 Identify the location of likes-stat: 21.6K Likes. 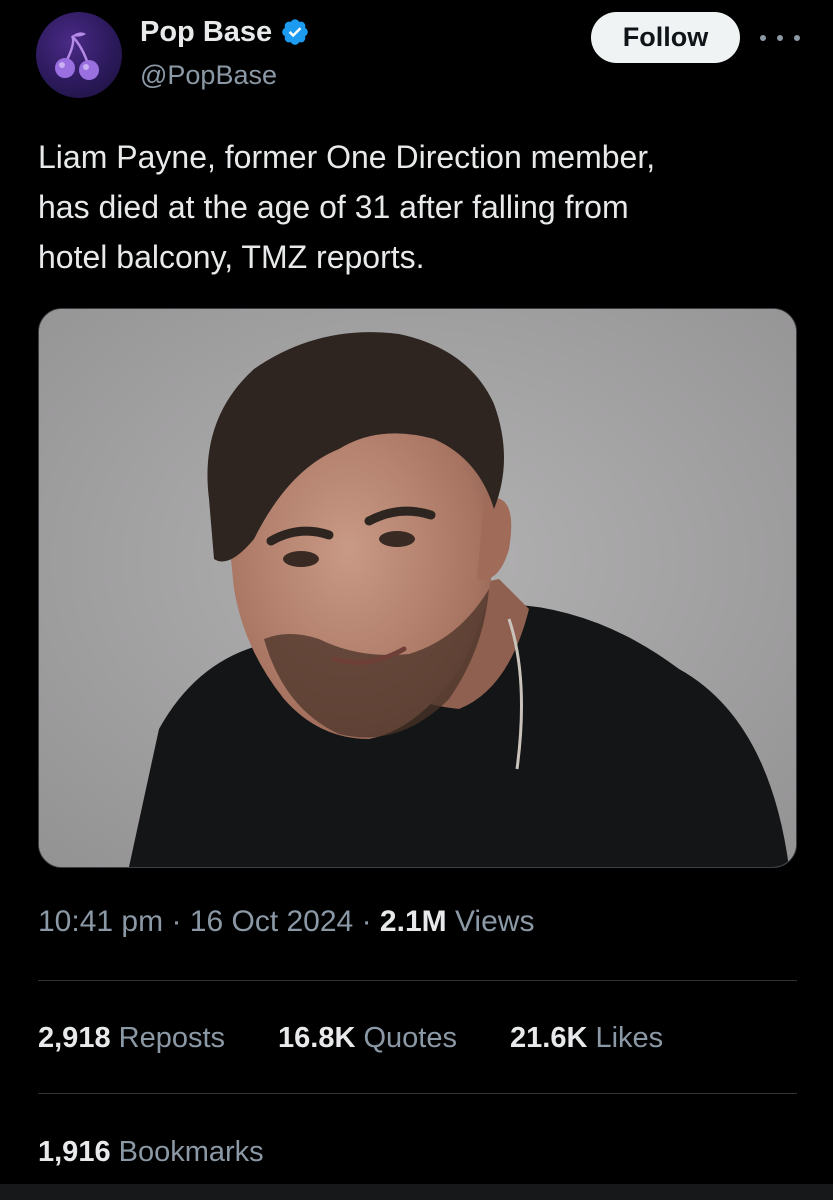
(586, 1038).